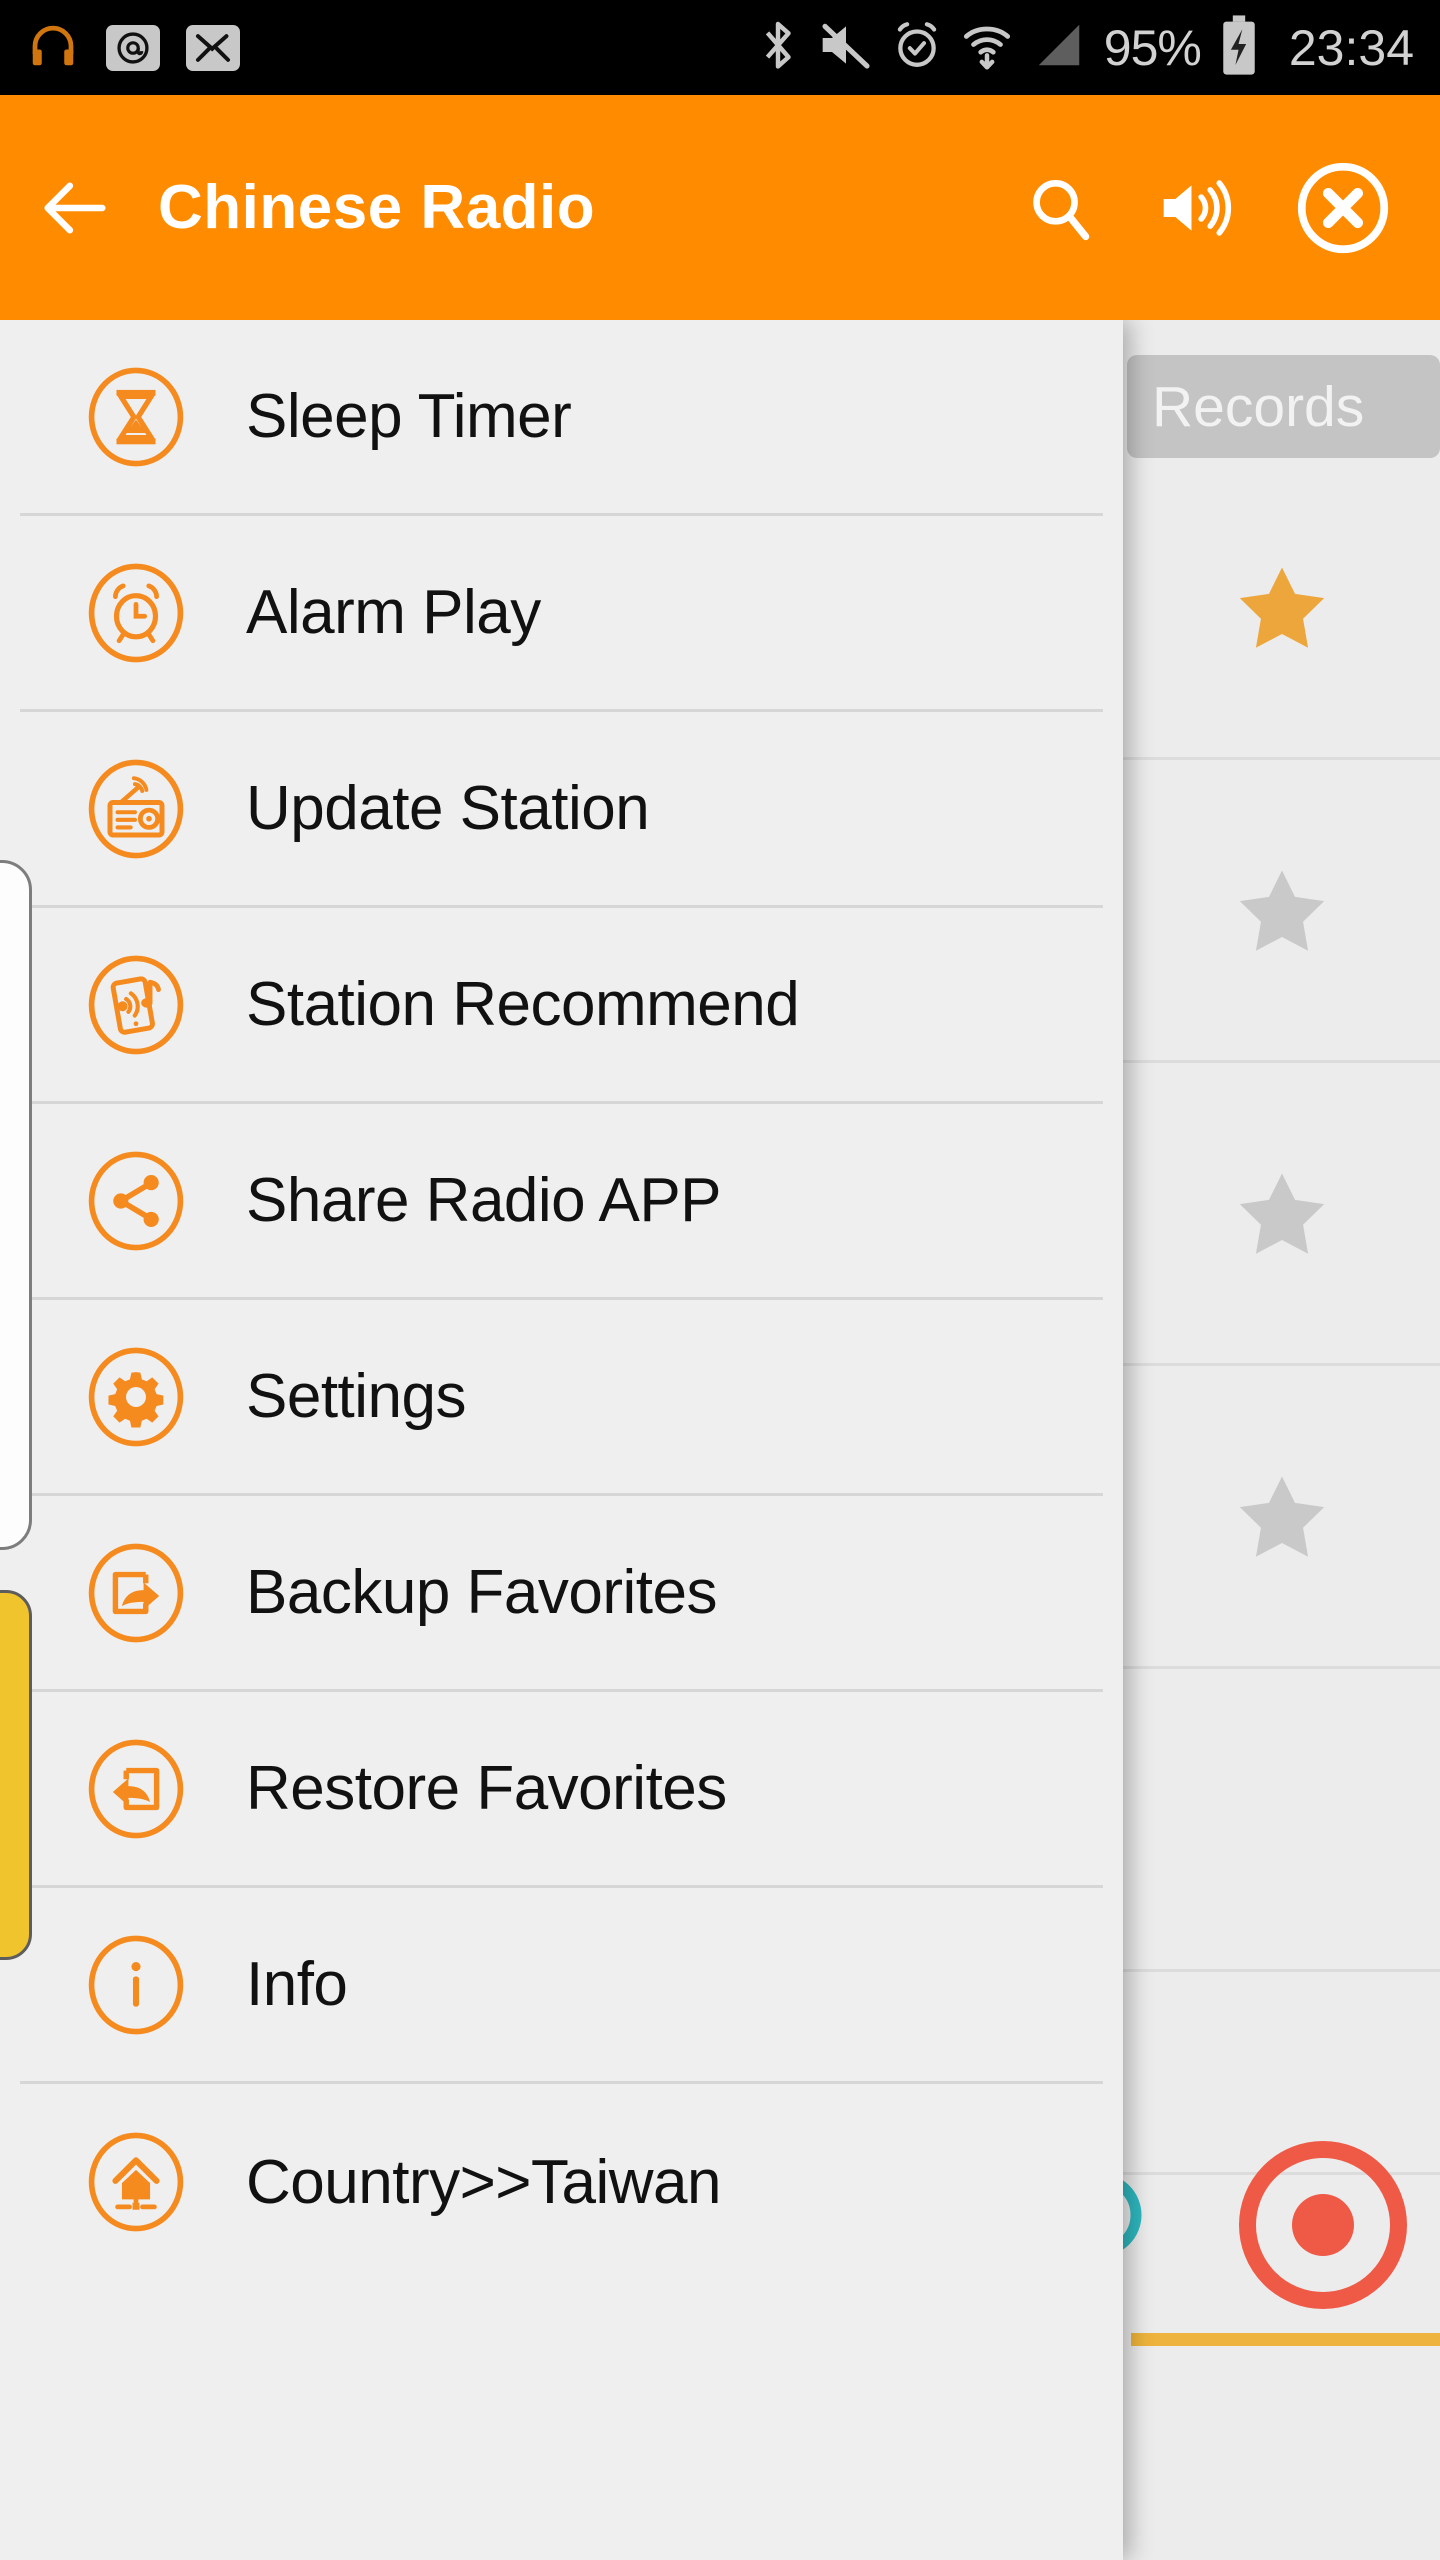  Describe the element at coordinates (1060, 208) in the screenshot. I see `search-icon` at that location.